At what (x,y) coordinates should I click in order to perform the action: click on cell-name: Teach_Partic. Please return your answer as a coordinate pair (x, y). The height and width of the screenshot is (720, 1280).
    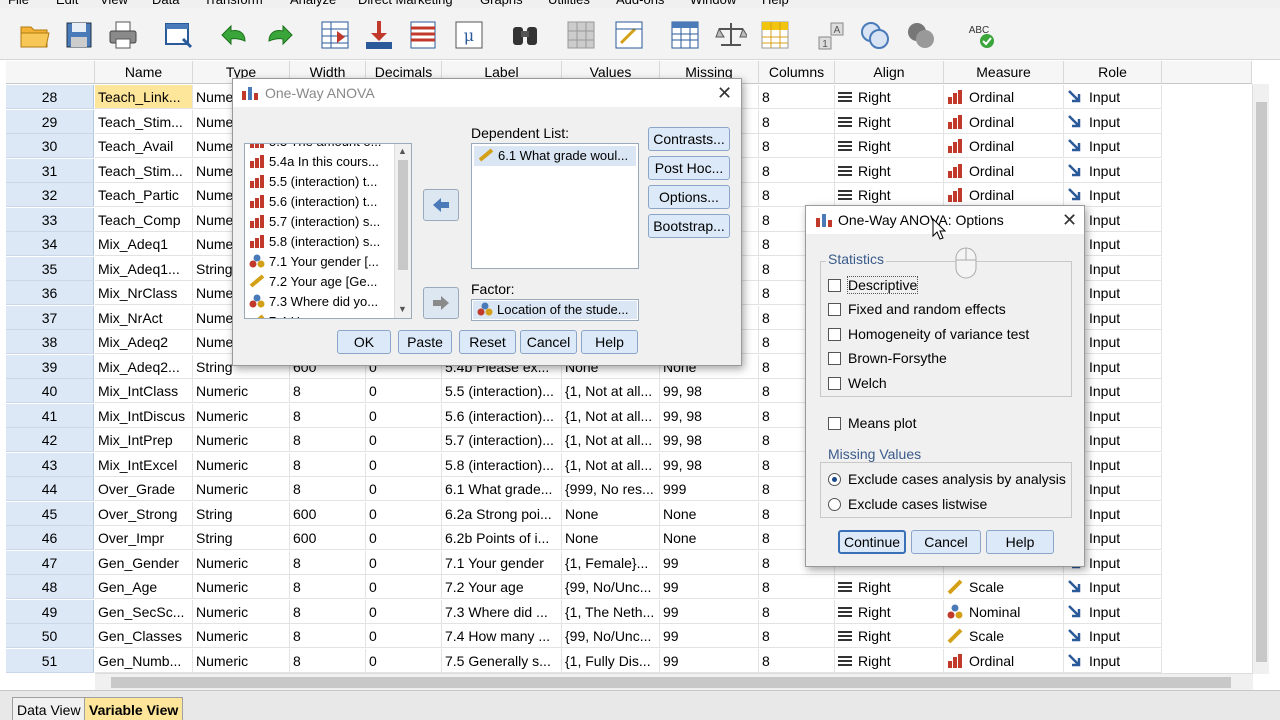
    Looking at the image, I should click on (144, 195).